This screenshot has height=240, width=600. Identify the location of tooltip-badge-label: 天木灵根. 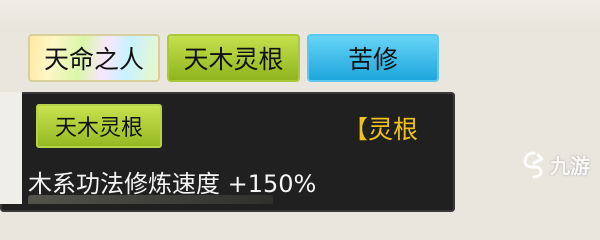
(98, 128).